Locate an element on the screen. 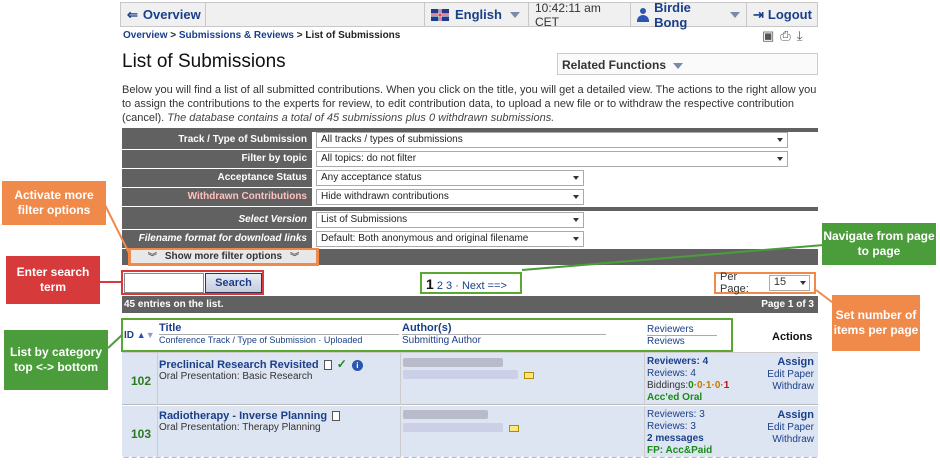 This screenshot has width=940, height=471. callout-navigate: Navigate from page to page is located at coordinates (879, 244).